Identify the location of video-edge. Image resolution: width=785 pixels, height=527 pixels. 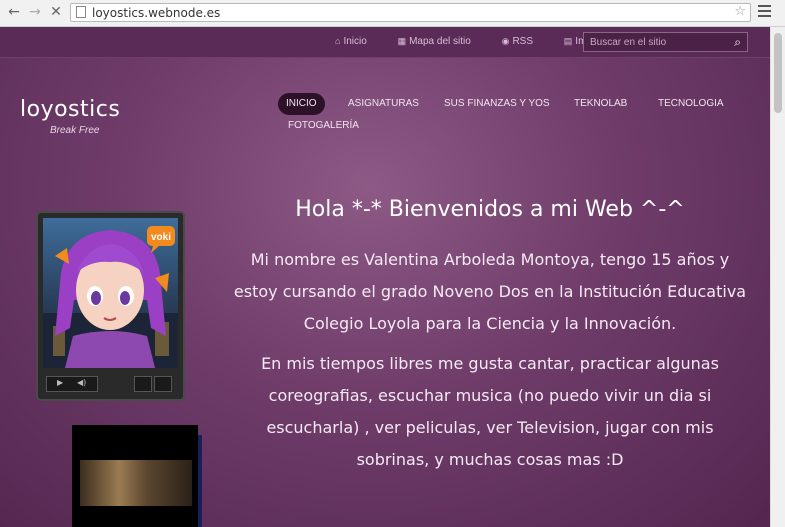
(200, 481).